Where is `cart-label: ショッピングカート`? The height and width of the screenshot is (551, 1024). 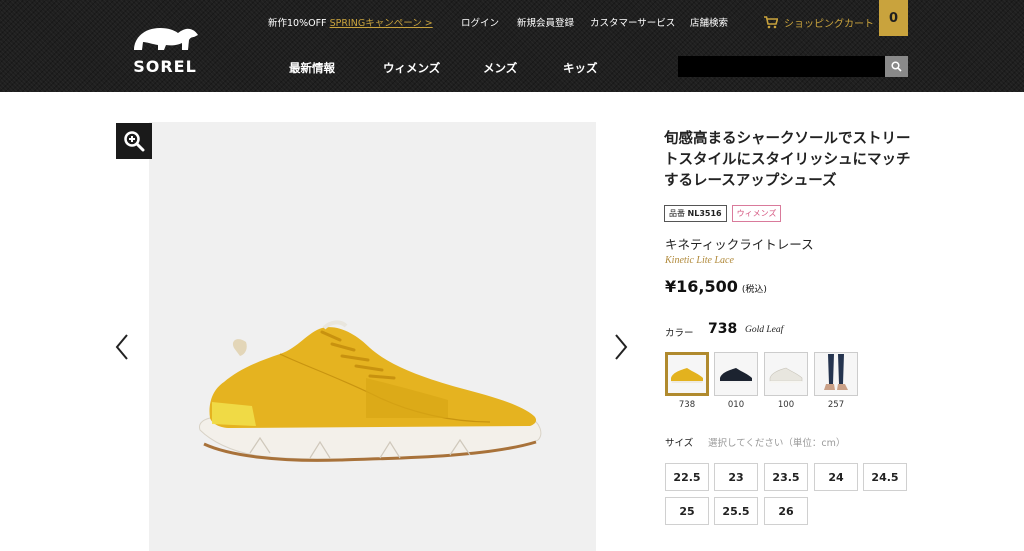
cart-label: ショッピングカート is located at coordinates (829, 24).